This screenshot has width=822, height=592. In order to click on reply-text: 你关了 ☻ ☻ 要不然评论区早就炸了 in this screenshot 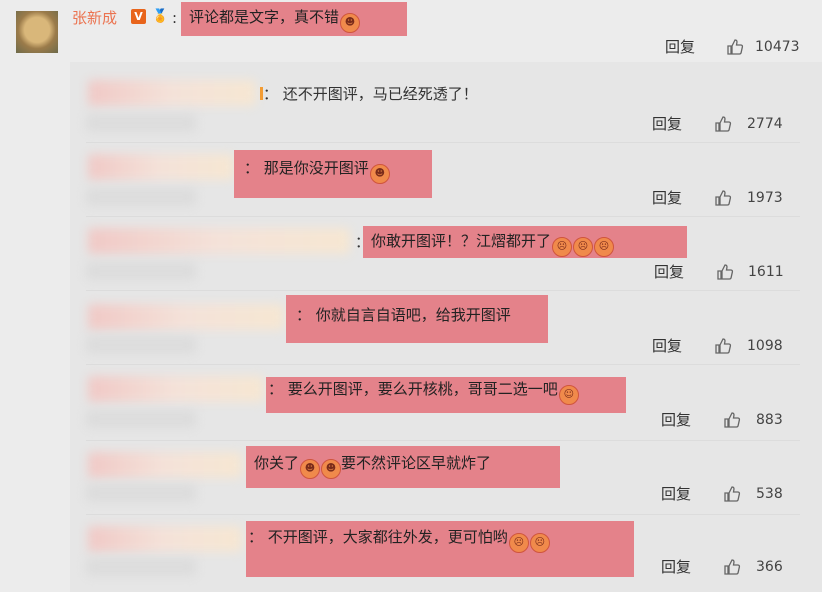, I will do `click(403, 467)`.